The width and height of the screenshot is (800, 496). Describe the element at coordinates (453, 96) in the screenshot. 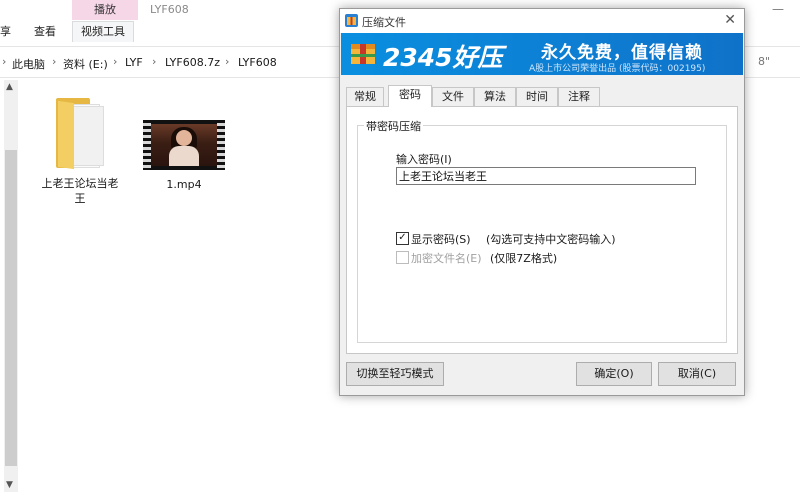

I see `tab-files: 文件` at that location.